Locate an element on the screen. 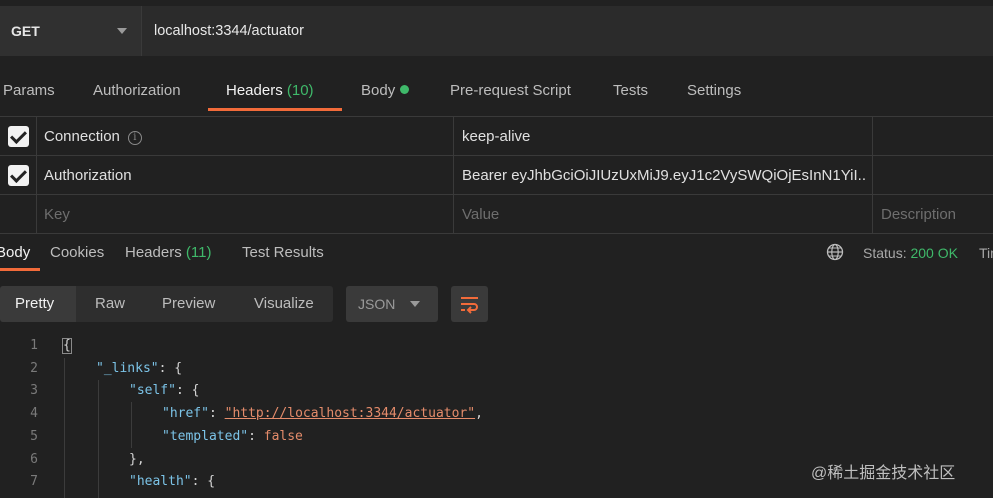 Image resolution: width=993 pixels, height=498 pixels. code-text: "health": { is located at coordinates (172, 481).